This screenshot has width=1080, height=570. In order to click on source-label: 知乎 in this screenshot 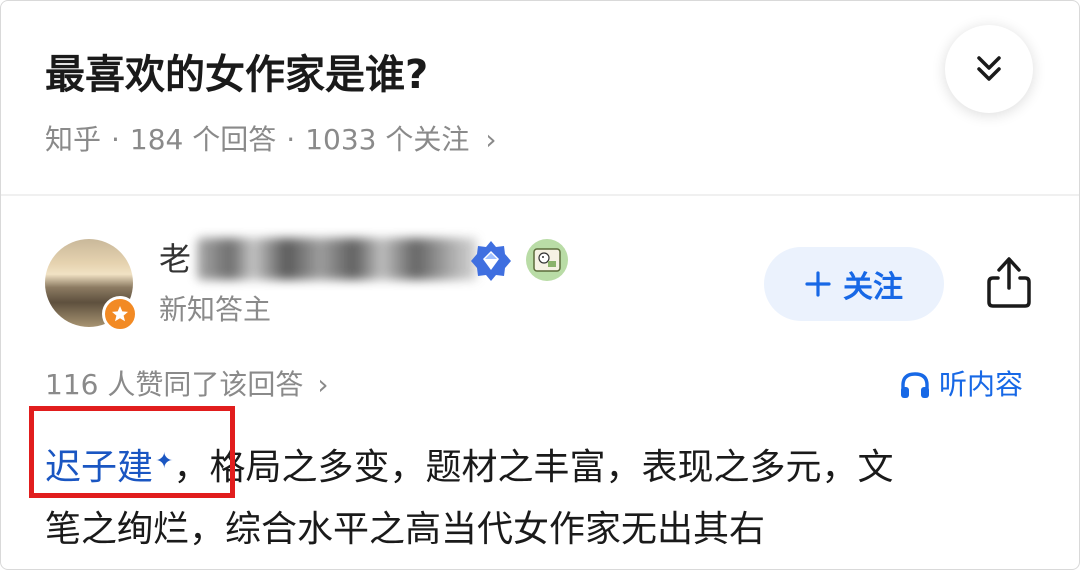, I will do `click(73, 139)`.